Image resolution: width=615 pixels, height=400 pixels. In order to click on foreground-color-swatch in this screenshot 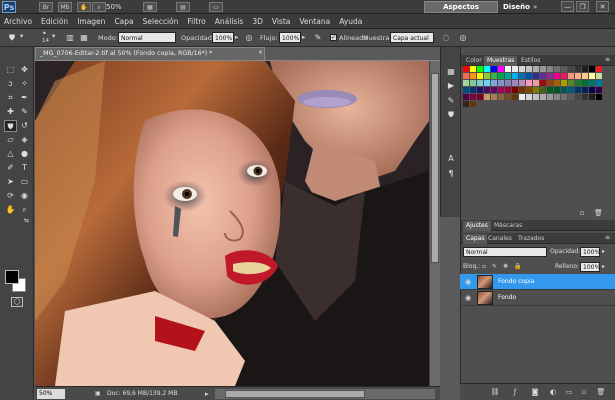, I will do `click(12, 277)`.